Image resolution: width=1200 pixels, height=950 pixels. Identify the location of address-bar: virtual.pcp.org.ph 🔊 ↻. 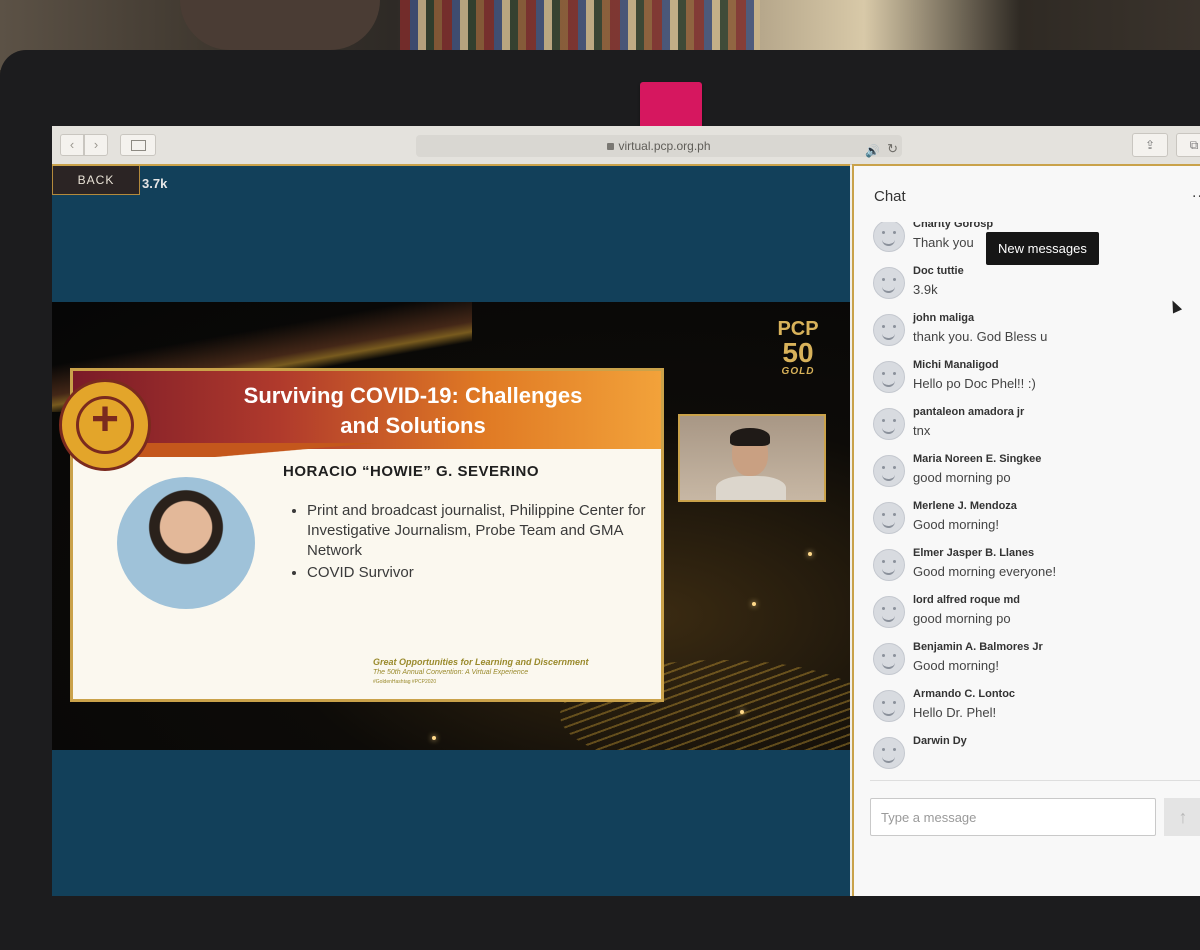
(659, 147).